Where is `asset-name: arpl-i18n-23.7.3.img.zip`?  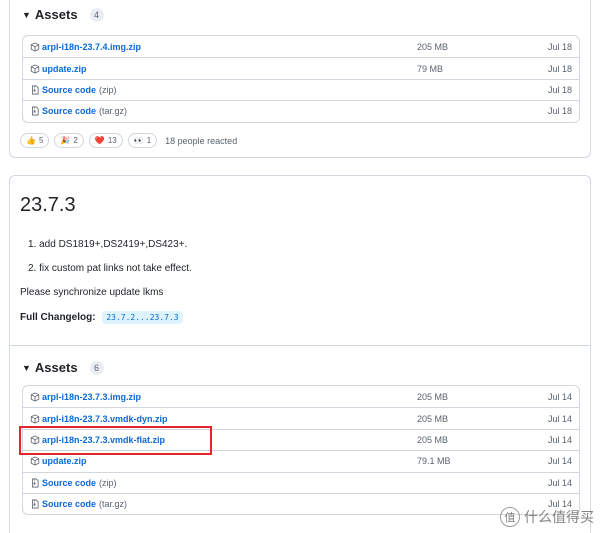
asset-name: arpl-i18n-23.7.3.img.zip is located at coordinates (92, 396).